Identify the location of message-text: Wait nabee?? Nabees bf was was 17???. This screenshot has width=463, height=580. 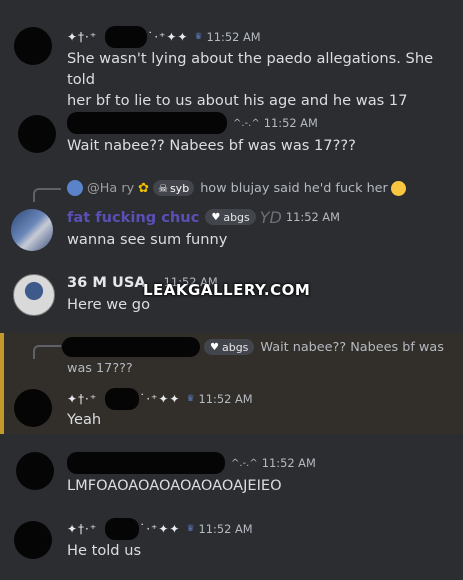
(211, 145).